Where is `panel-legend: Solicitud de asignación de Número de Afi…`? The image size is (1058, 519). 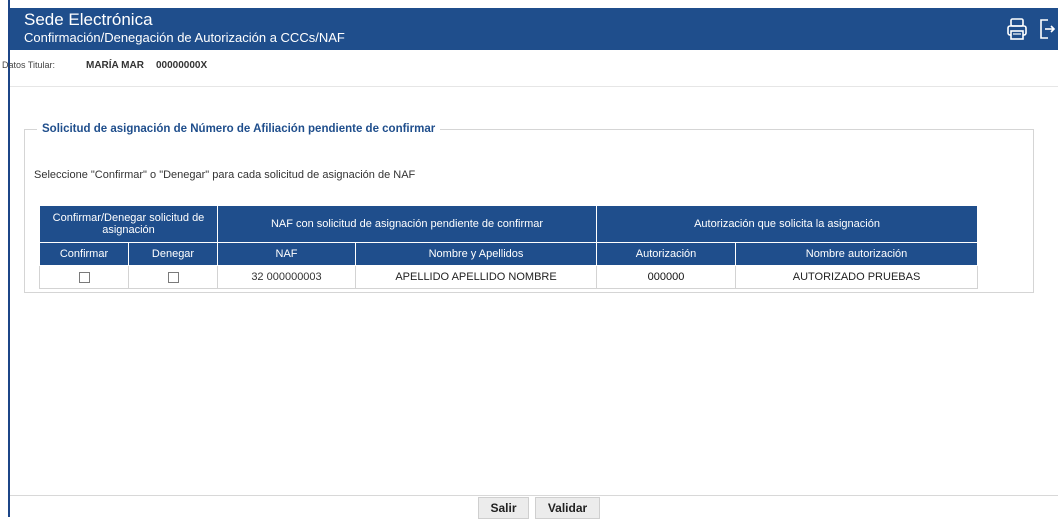 panel-legend: Solicitud de asignación de Número de Afi… is located at coordinates (239, 129).